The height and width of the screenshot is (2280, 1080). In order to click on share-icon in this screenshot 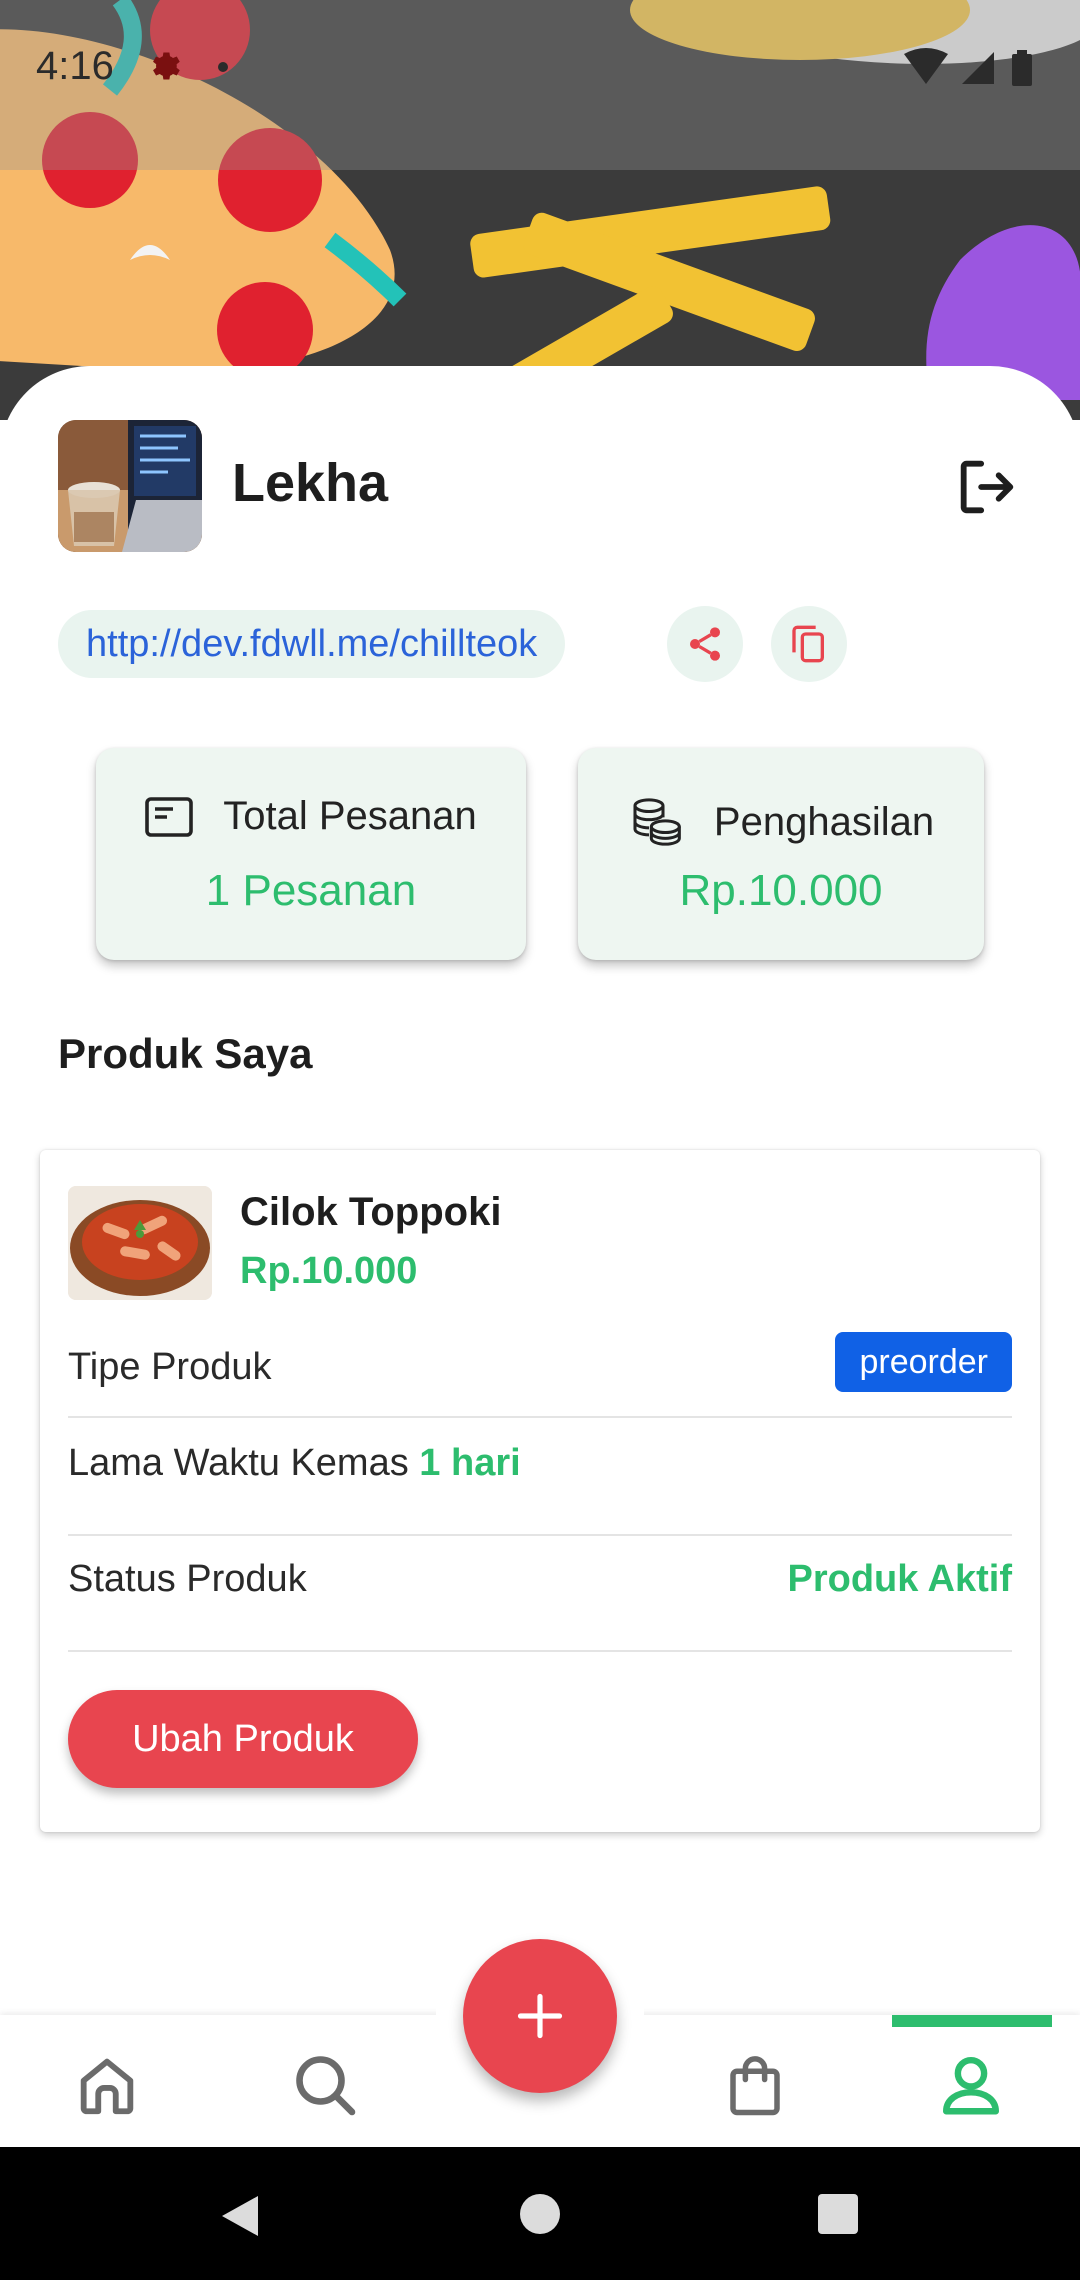, I will do `click(705, 644)`.